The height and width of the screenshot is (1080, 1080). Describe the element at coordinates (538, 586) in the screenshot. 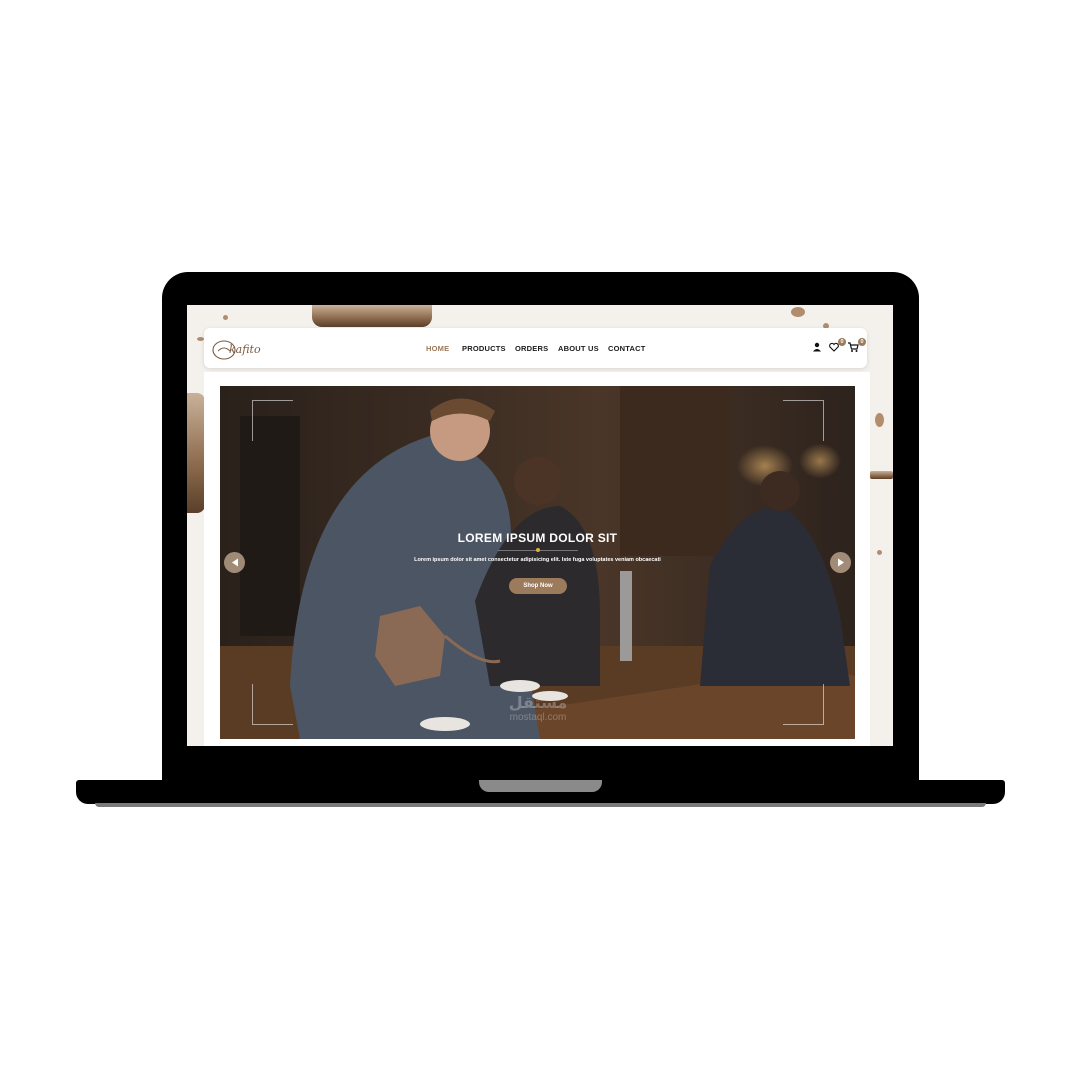

I see `shop-now-button: Shop Now` at that location.